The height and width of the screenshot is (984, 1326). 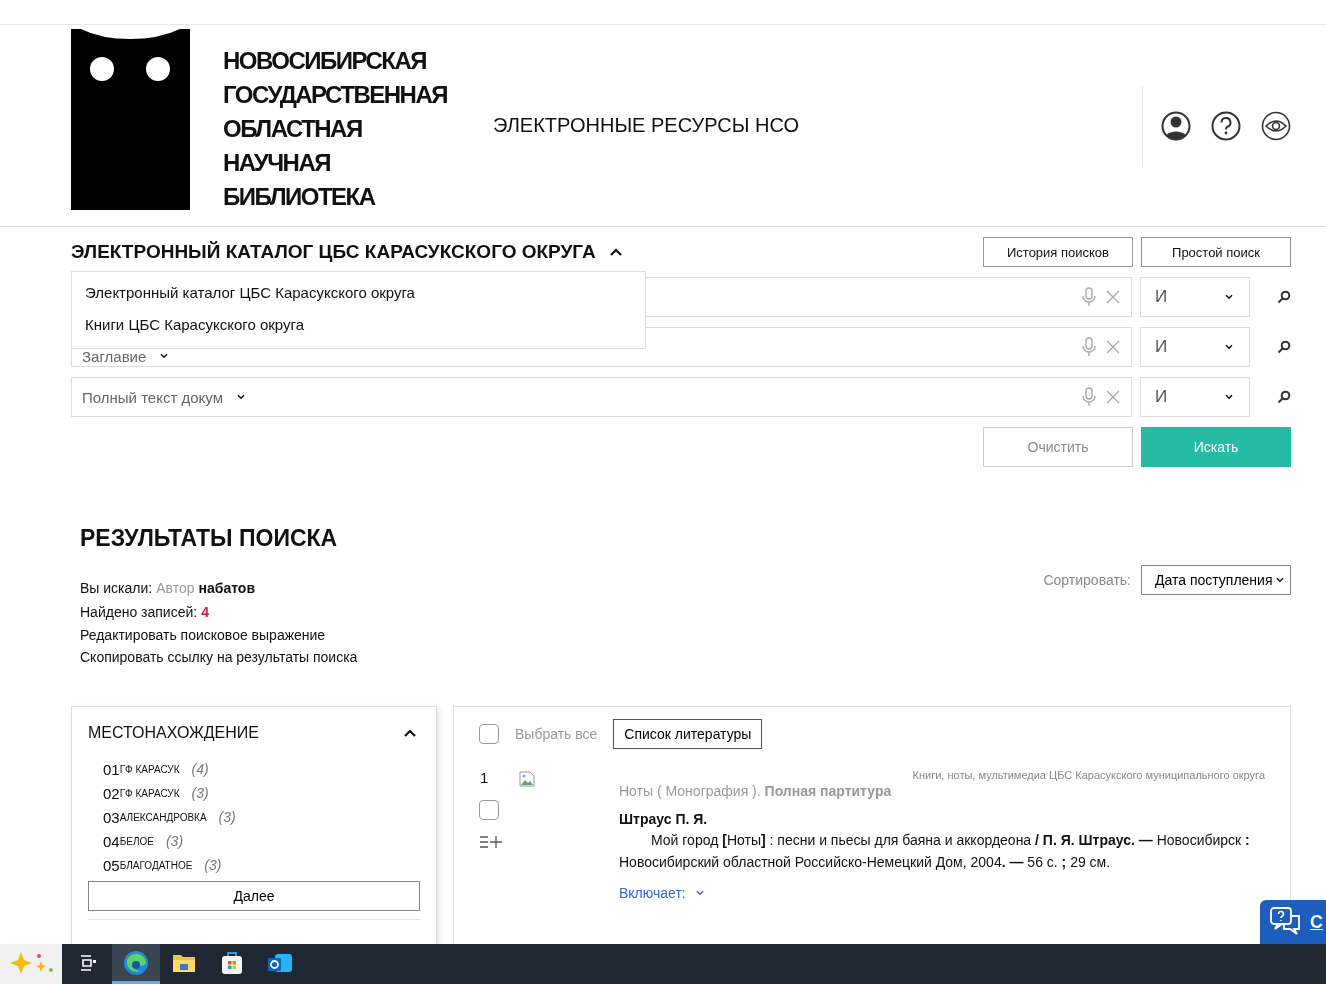 I want to click on site-title: ЭЛЕКТРОННЫЕ РЕСУРСЫ НСО, so click(x=646, y=125).